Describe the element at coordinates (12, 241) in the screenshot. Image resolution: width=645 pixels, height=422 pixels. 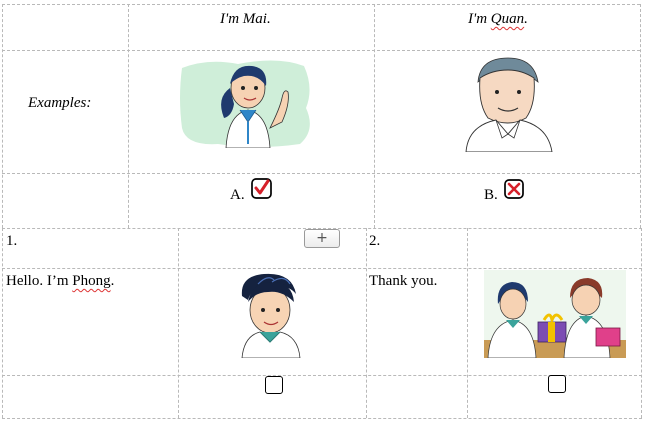
I see `item-number-1: 1.` at that location.